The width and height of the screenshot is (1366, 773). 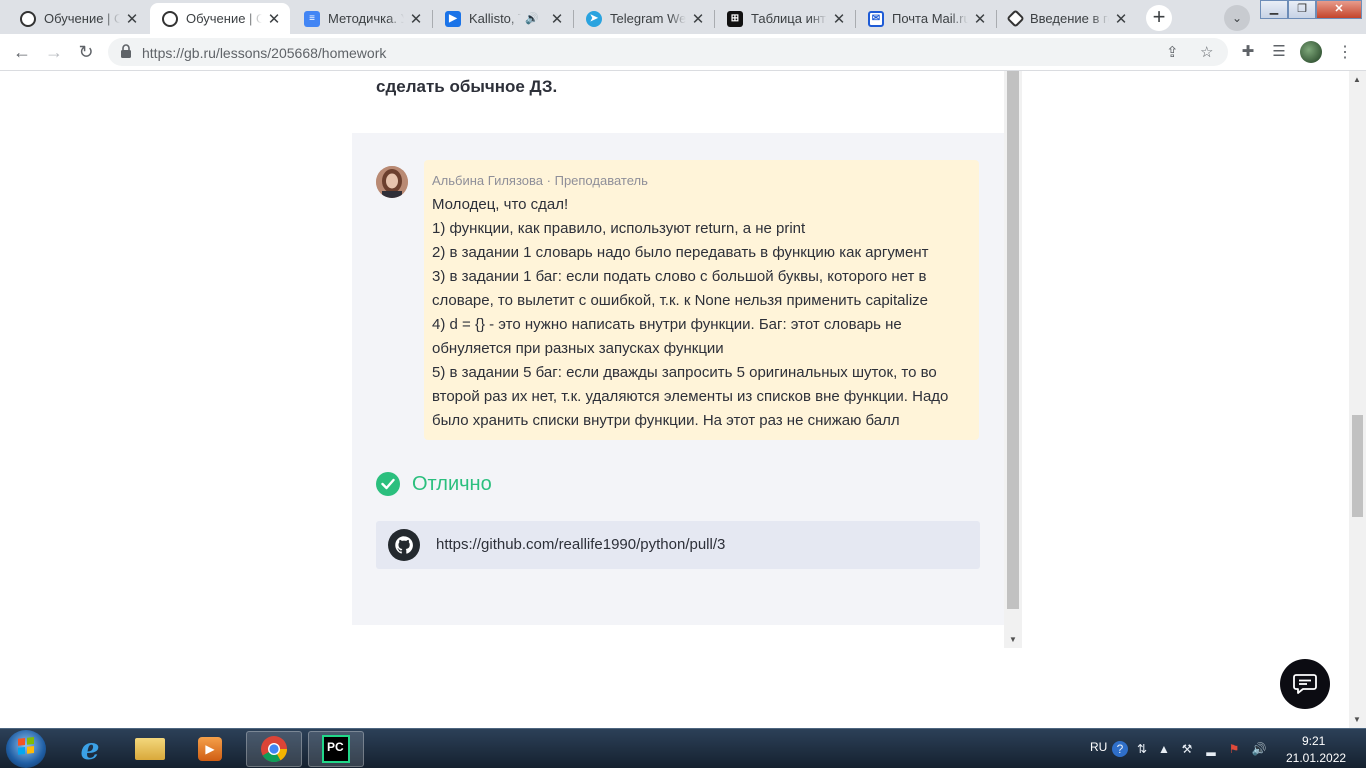 What do you see at coordinates (1357, 399) in the screenshot?
I see `page-scrollbar: ▲ ▼` at bounding box center [1357, 399].